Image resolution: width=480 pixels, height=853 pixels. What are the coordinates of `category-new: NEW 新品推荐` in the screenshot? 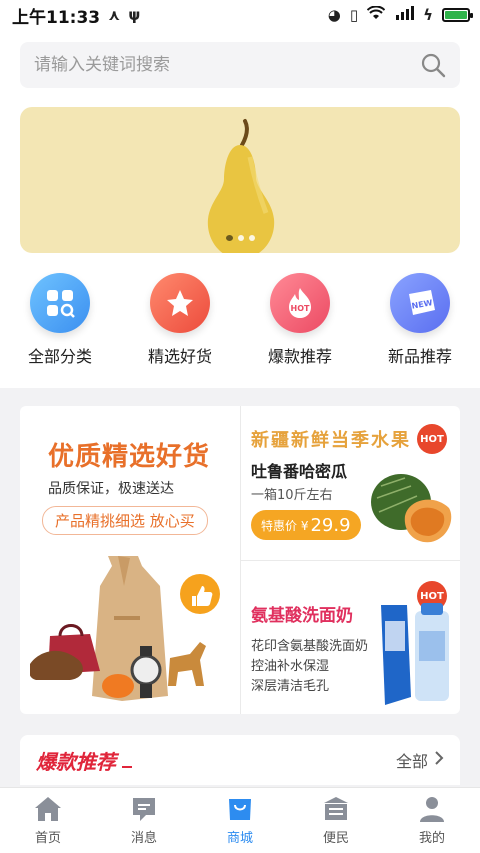 It's located at (420, 320).